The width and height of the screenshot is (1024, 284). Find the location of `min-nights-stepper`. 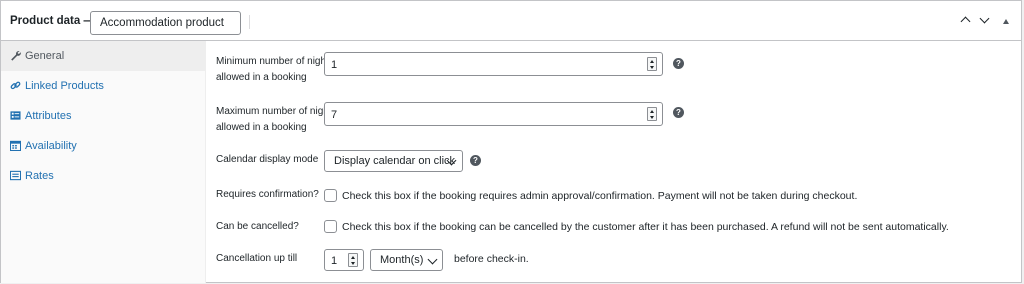

min-nights-stepper is located at coordinates (652, 64).